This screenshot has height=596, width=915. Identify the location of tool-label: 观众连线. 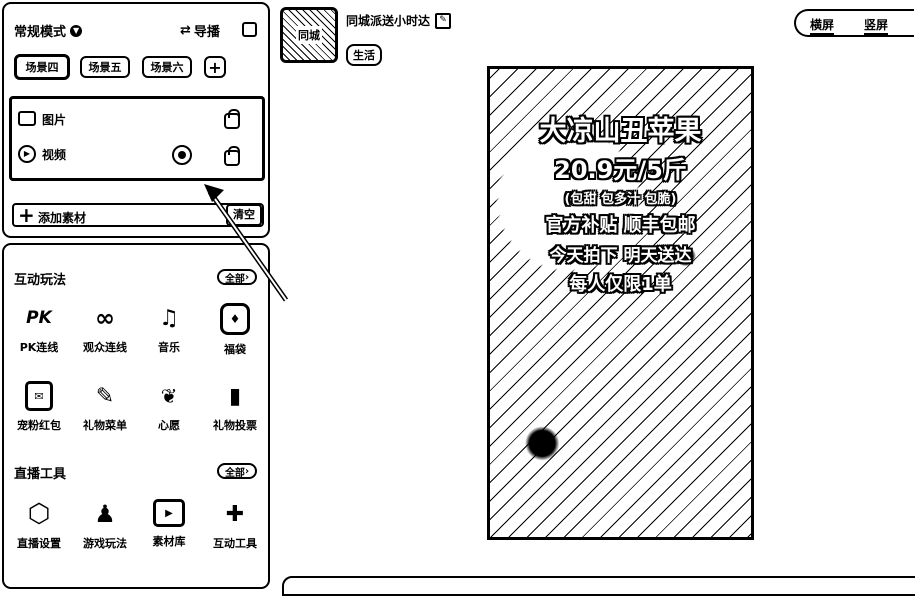
(105, 347).